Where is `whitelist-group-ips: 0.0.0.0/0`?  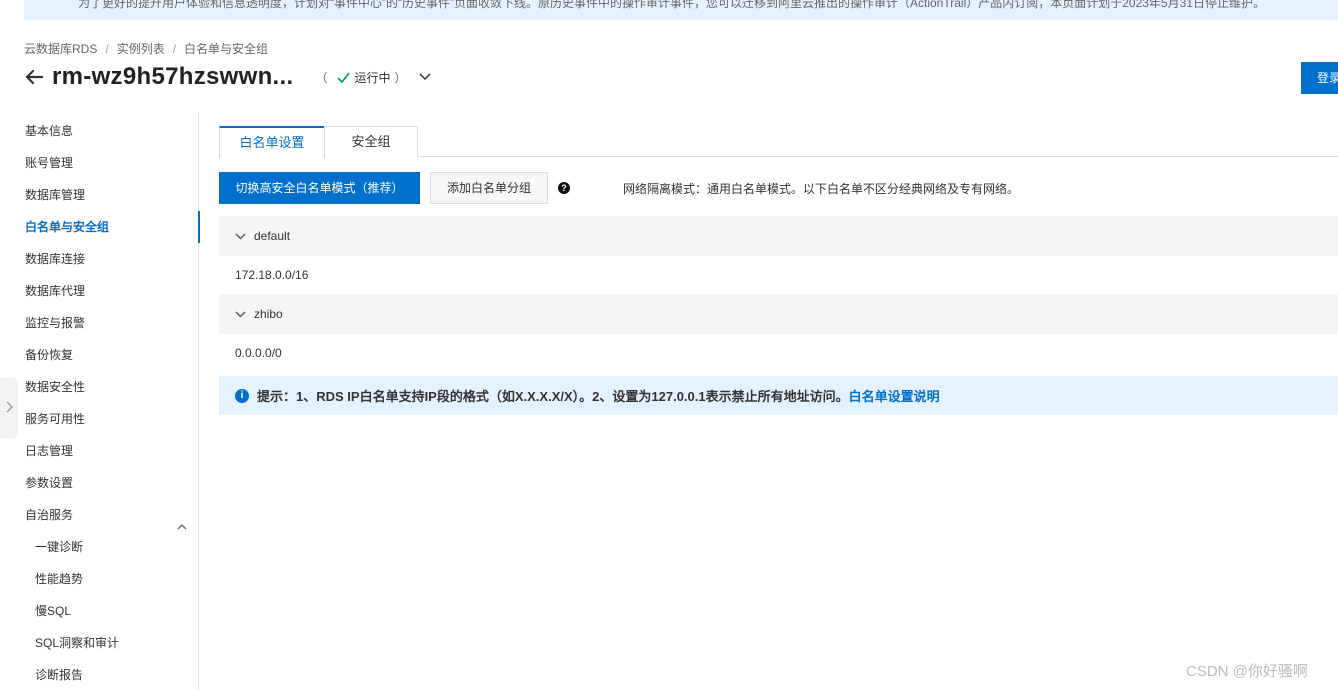 whitelist-group-ips: 0.0.0.0/0 is located at coordinates (258, 353).